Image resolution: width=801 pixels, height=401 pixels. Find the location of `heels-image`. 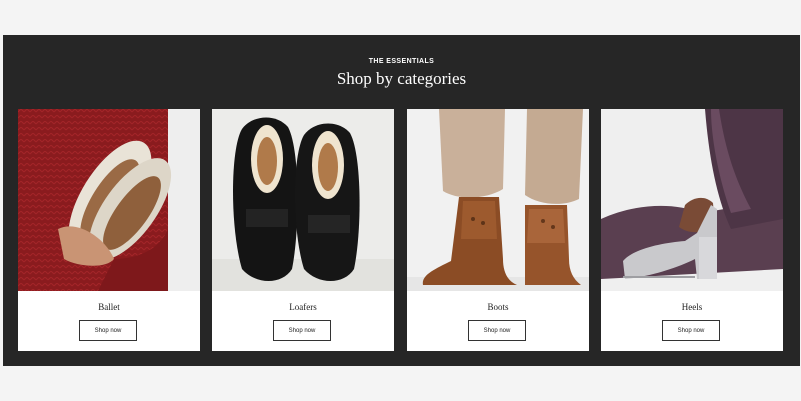

heels-image is located at coordinates (692, 200).